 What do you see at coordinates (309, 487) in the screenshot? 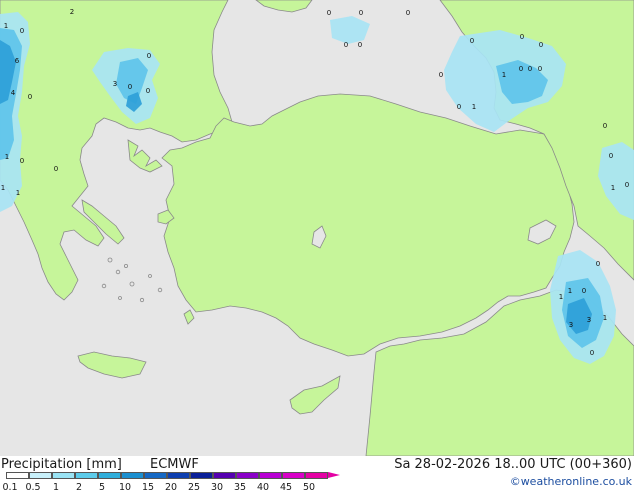
I see `colorbar-tick-label: 50` at bounding box center [309, 487].